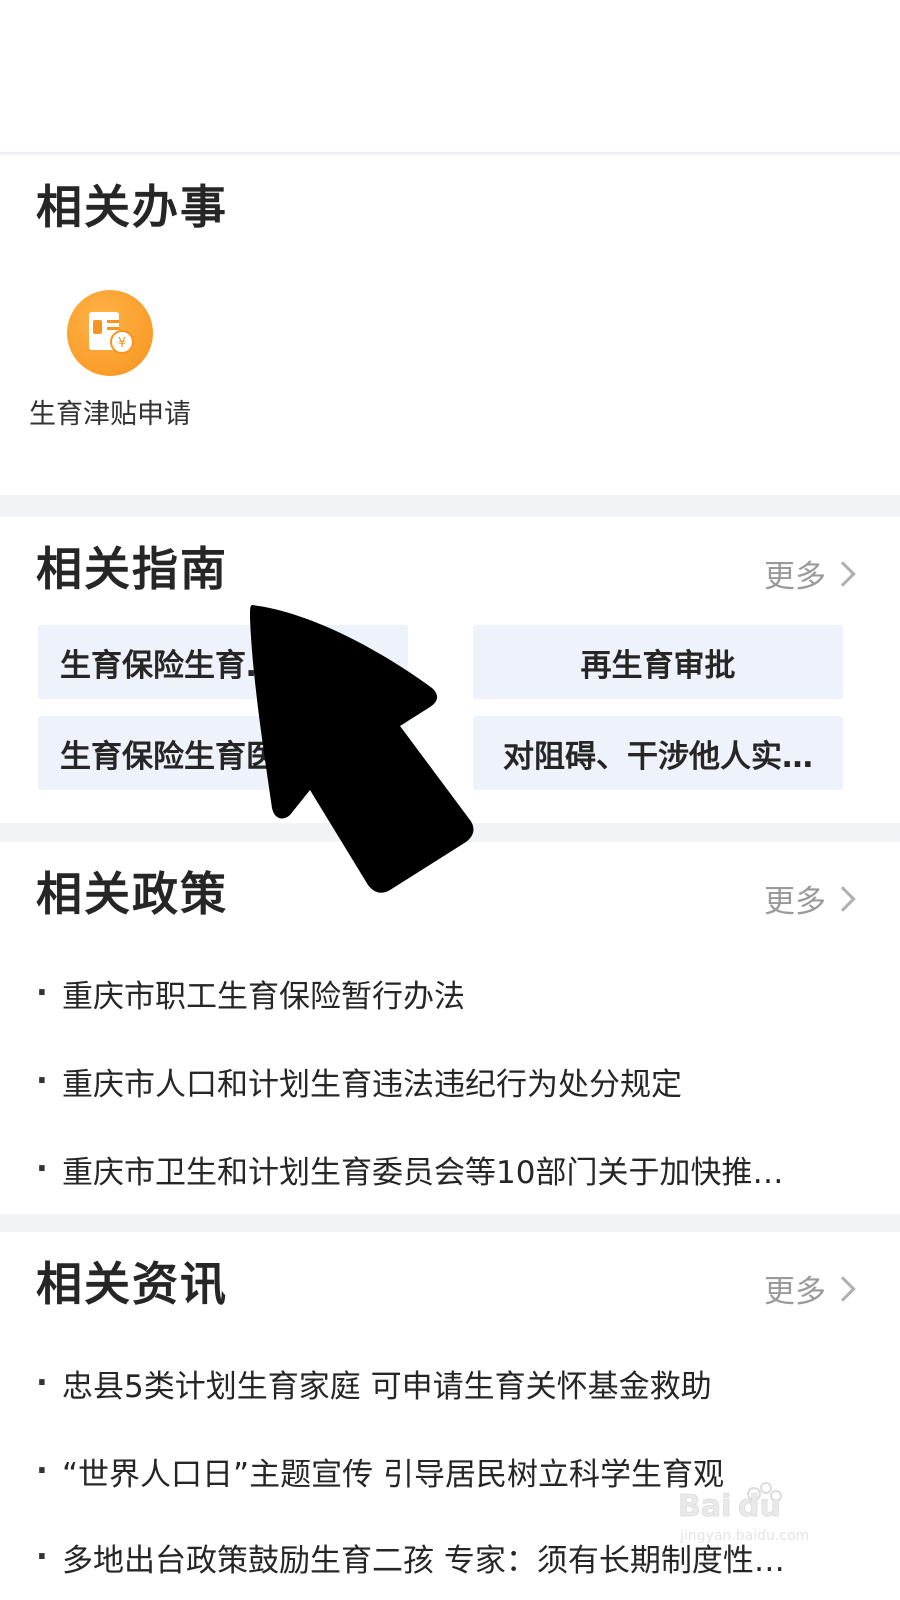 The height and width of the screenshot is (1600, 900). What do you see at coordinates (110, 414) in the screenshot?
I see `service-item-label: 生育津贴申请` at bounding box center [110, 414].